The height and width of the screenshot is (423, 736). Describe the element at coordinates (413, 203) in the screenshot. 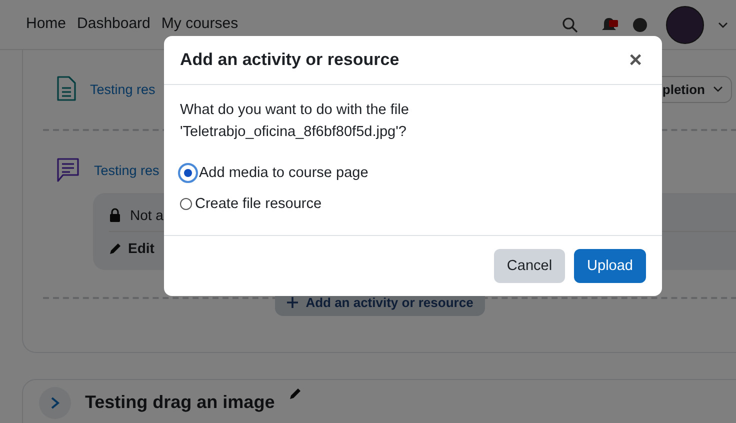

I see `radio-option: Create file resource` at that location.